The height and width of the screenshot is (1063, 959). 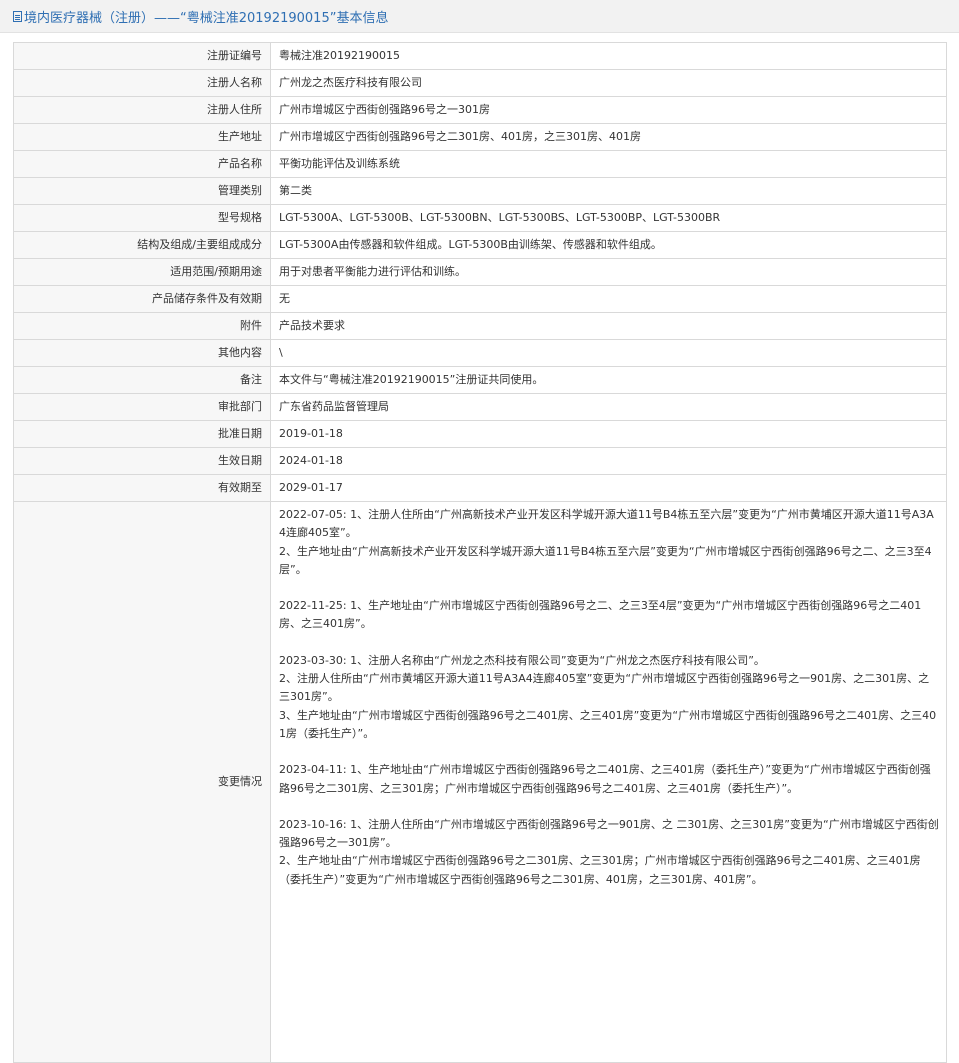 What do you see at coordinates (608, 56) in the screenshot?
I see `field-value: 粤械注准20192190015` at bounding box center [608, 56].